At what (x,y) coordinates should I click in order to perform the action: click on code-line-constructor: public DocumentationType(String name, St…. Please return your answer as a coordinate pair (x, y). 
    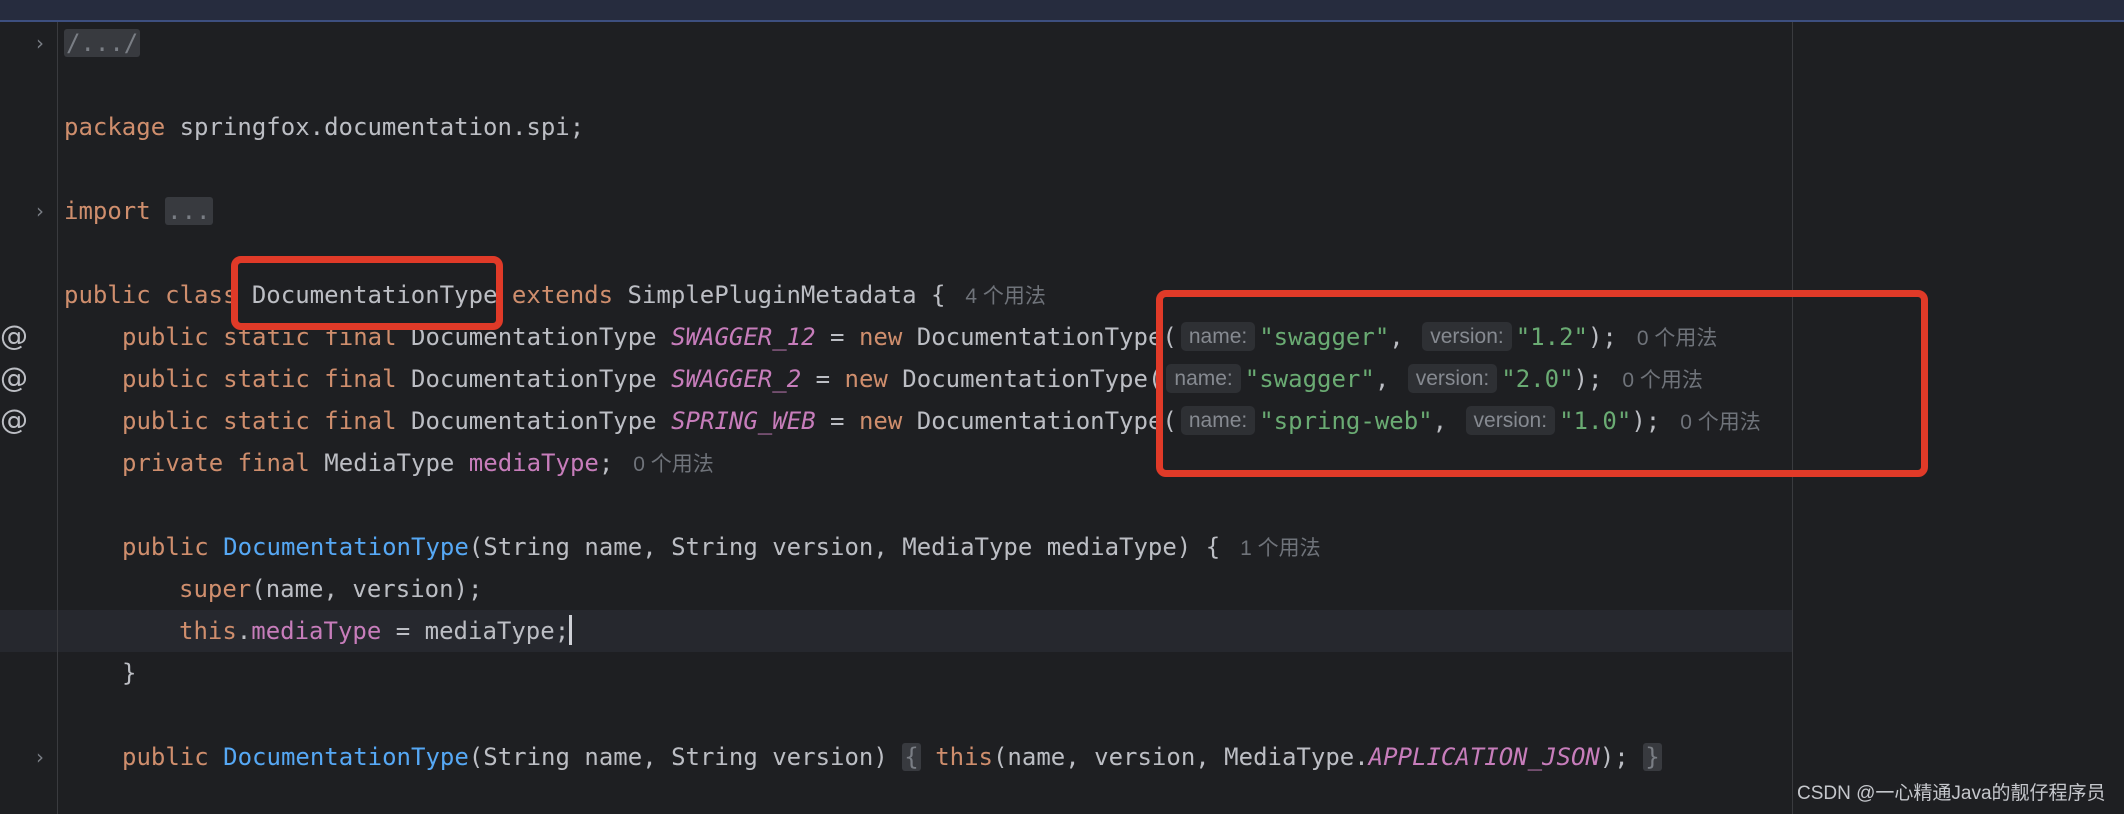
    Looking at the image, I should click on (721, 547).